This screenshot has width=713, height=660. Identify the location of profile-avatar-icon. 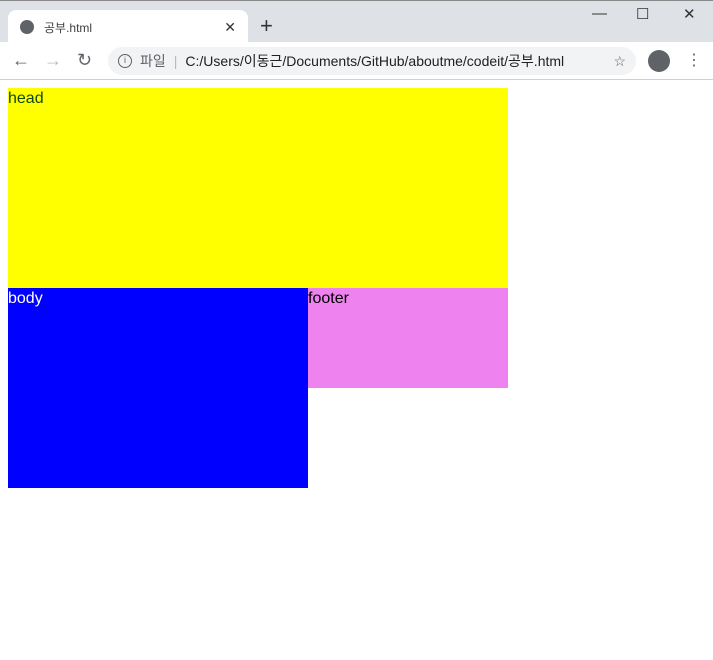
(659, 61).